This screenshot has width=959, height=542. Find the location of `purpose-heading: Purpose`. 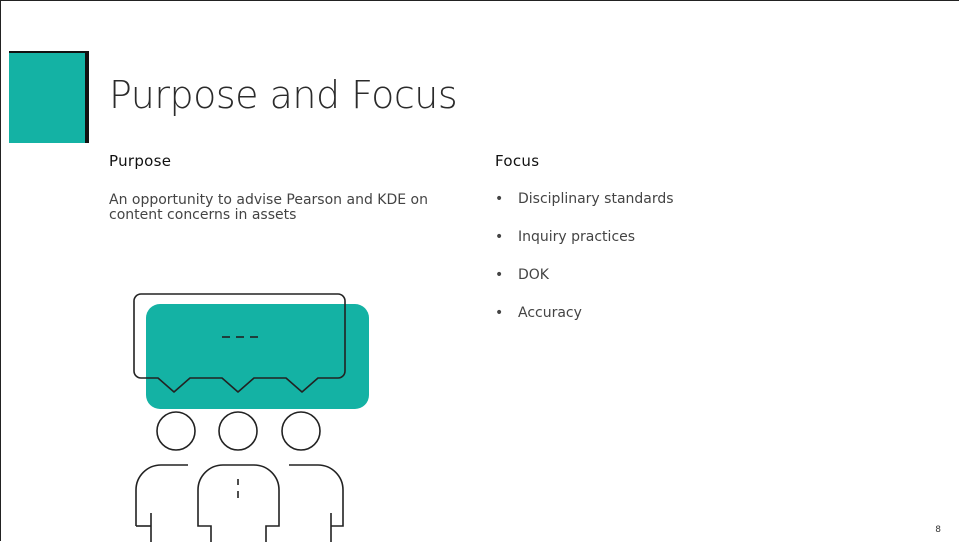

purpose-heading: Purpose is located at coordinates (140, 161).